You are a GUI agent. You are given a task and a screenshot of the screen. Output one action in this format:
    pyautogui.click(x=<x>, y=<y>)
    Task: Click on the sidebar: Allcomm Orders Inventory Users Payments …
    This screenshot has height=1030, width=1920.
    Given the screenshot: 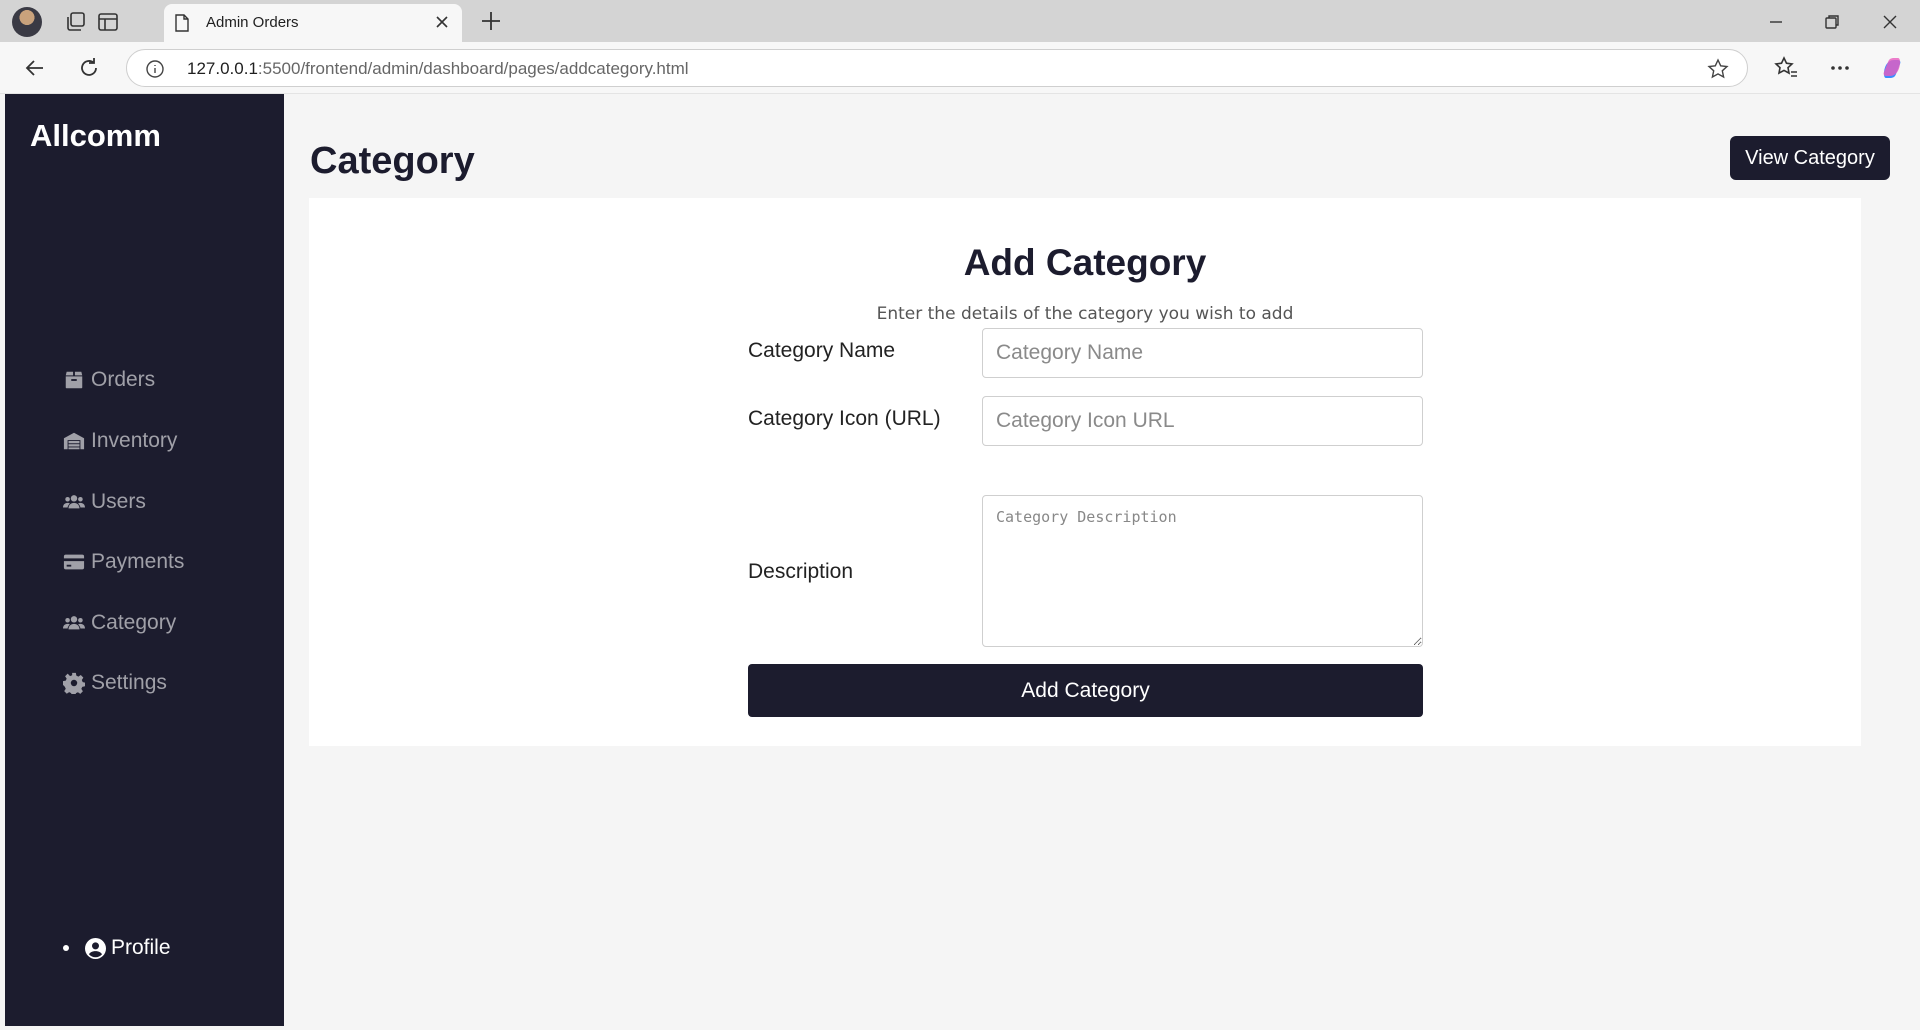 What is the action you would take?
    pyautogui.click(x=144, y=560)
    